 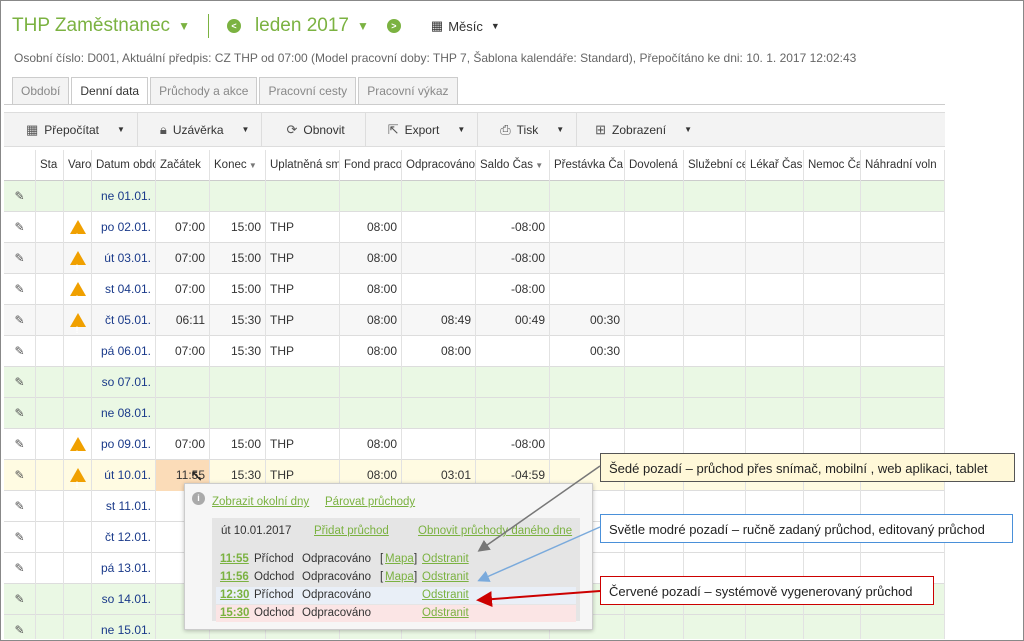 What do you see at coordinates (538, 599) in the screenshot?
I see `arrow-red` at bounding box center [538, 599].